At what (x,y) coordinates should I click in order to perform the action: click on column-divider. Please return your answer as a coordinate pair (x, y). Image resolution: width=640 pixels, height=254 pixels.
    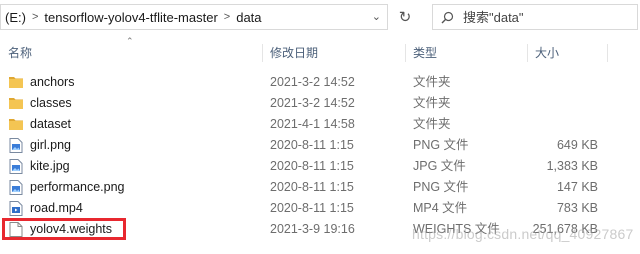
    Looking at the image, I should click on (607, 53).